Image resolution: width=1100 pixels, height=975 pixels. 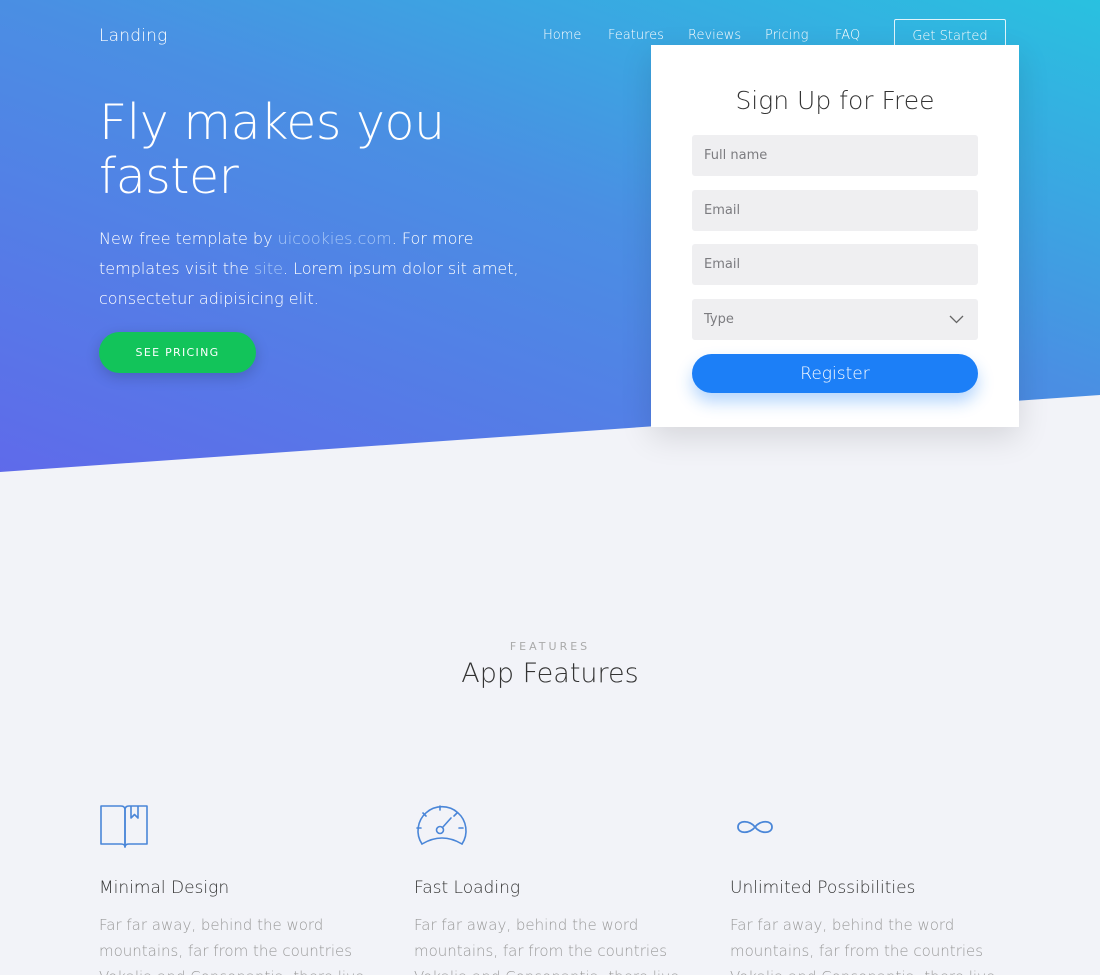 What do you see at coordinates (562, 35) in the screenshot?
I see `nav-home: Home` at bounding box center [562, 35].